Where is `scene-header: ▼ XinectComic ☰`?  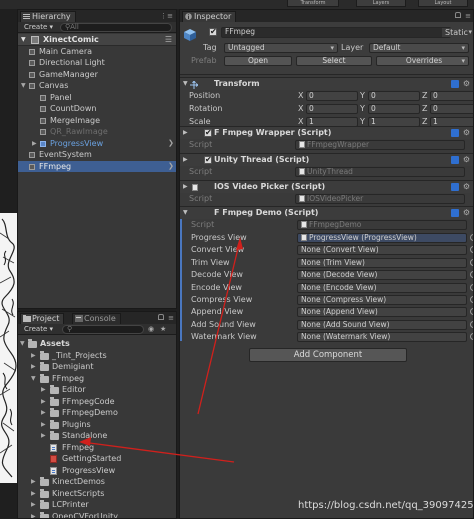
scene-header: ▼ XinectComic ☰ is located at coordinates (97, 40).